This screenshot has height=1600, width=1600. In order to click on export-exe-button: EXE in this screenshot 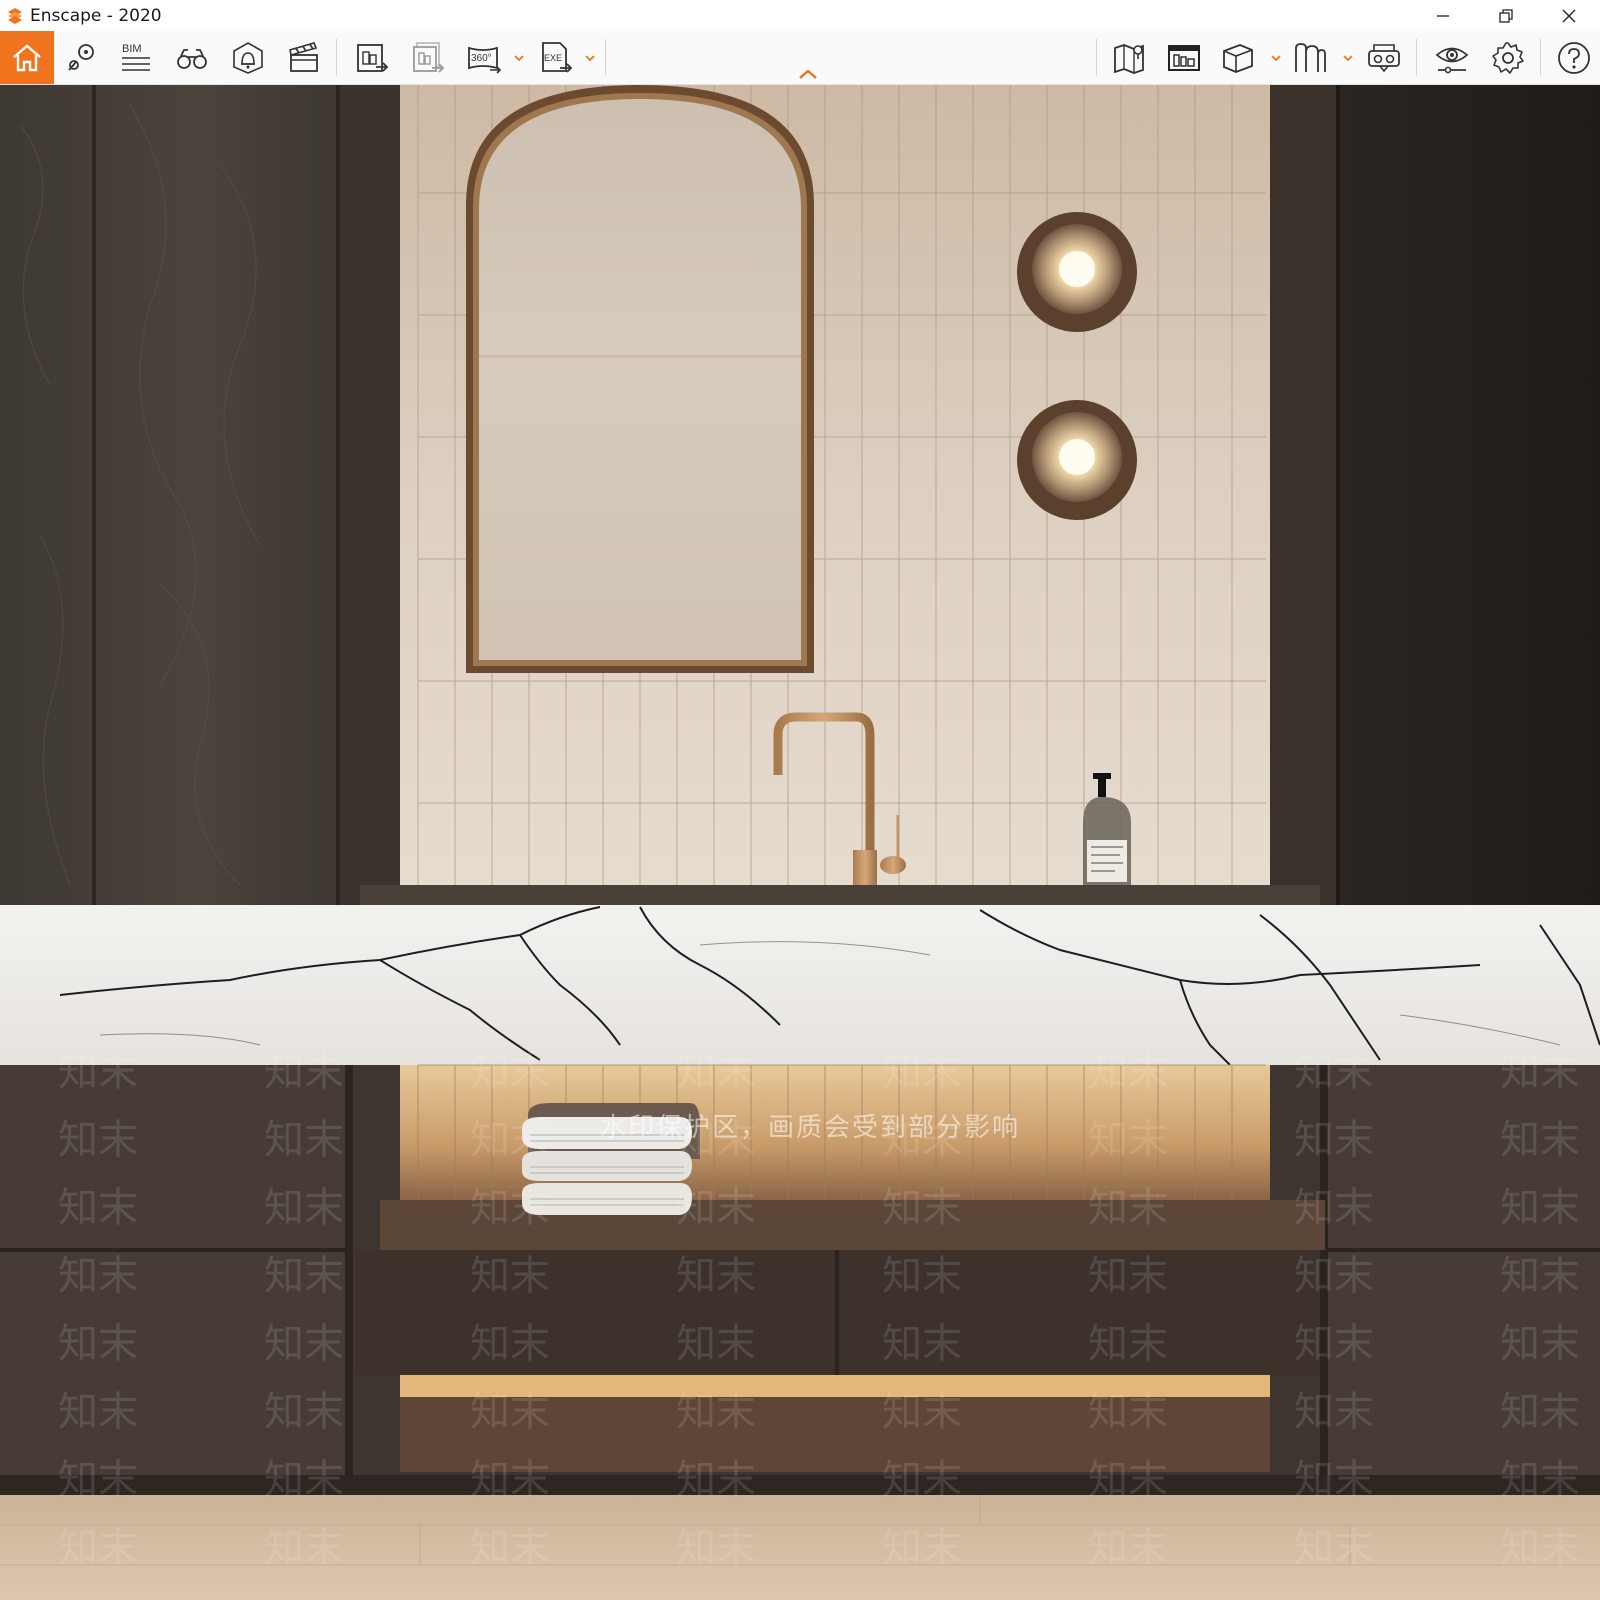, I will do `click(556, 57)`.